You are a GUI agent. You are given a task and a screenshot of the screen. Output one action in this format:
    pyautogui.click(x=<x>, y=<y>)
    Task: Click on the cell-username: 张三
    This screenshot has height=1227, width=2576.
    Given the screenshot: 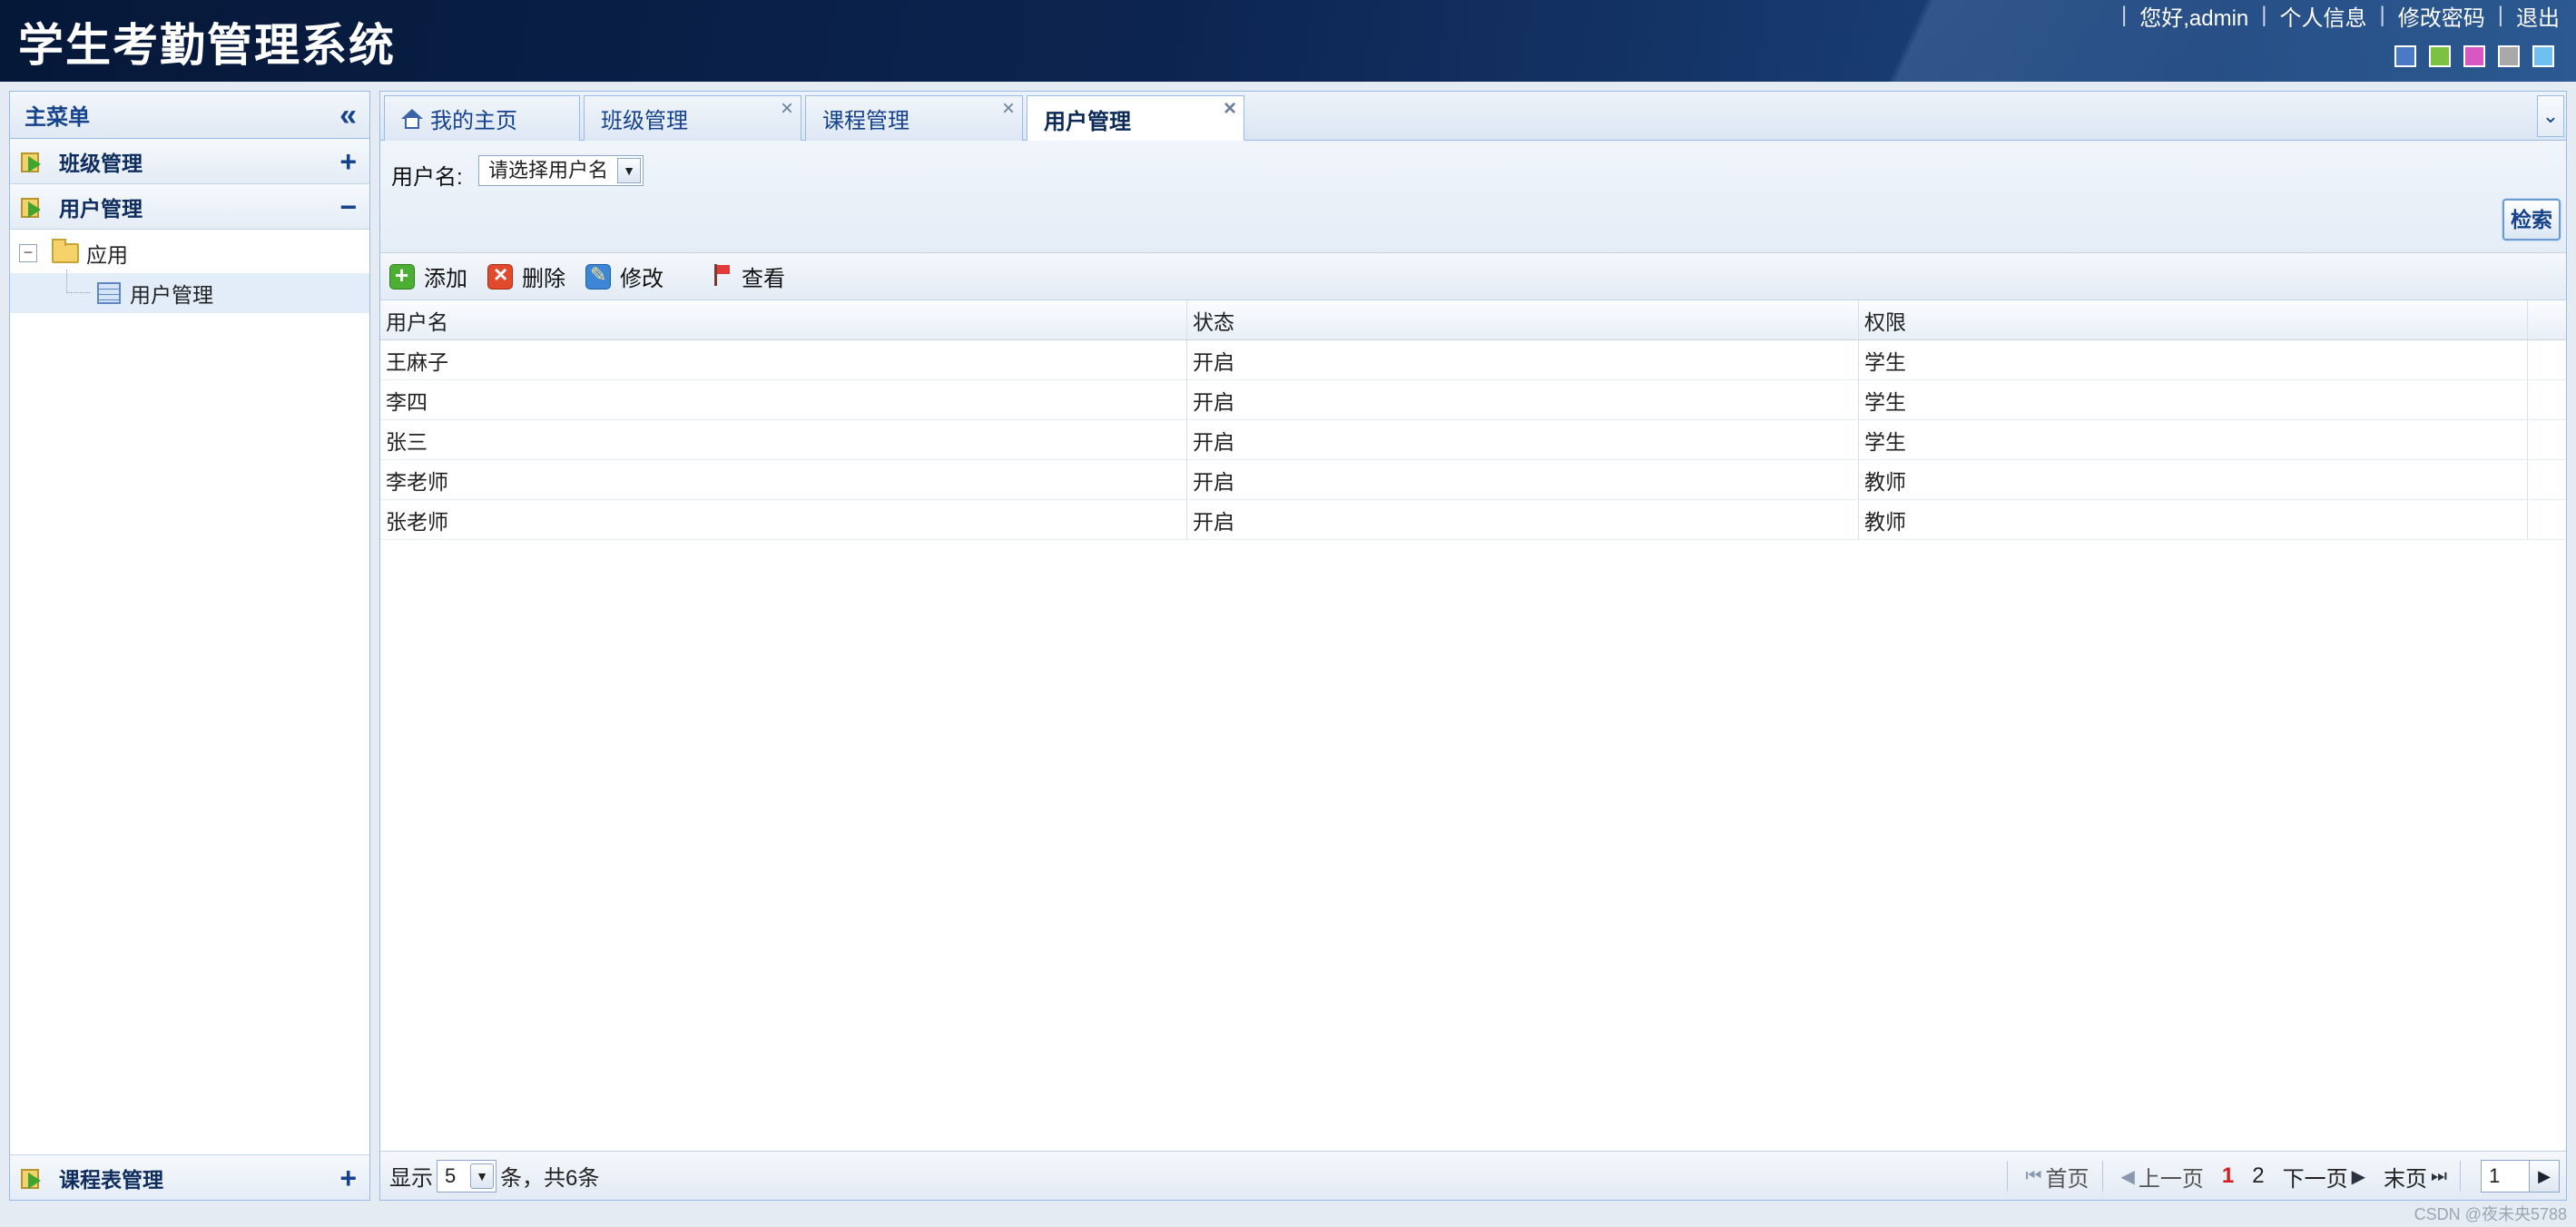 What is the action you would take?
    pyautogui.click(x=783, y=439)
    